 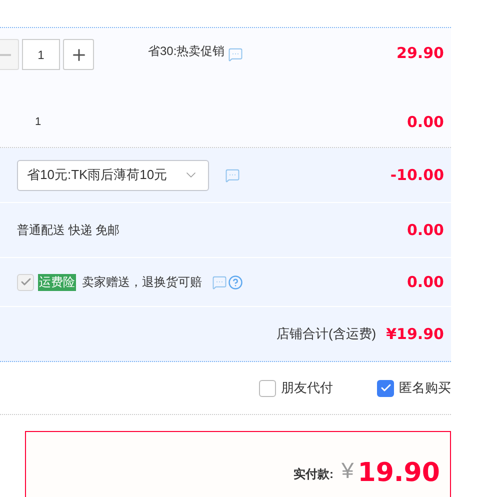 I want to click on shipping-text: 普通配送 快递 免邮, so click(x=68, y=230).